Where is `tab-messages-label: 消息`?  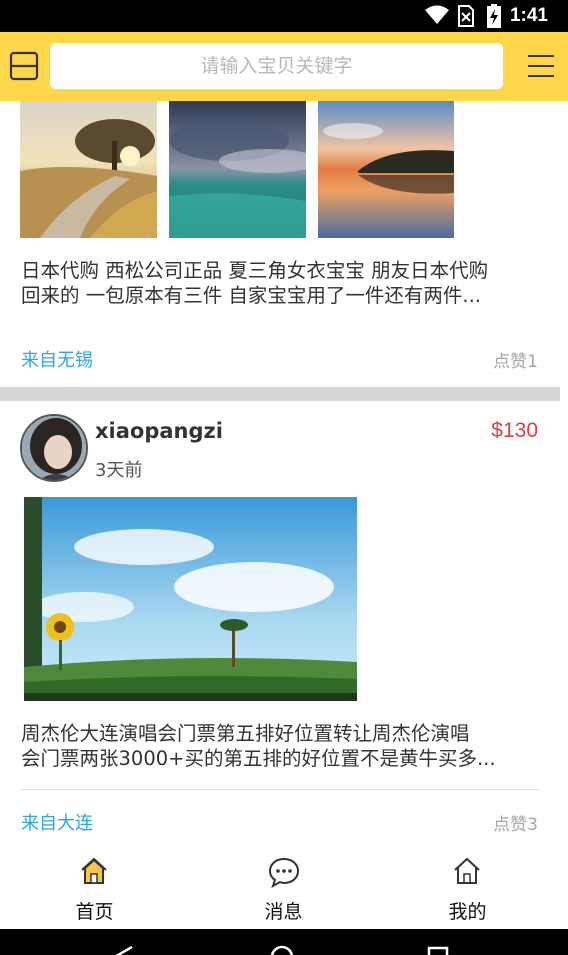 tab-messages-label: 消息 is located at coordinates (283, 912).